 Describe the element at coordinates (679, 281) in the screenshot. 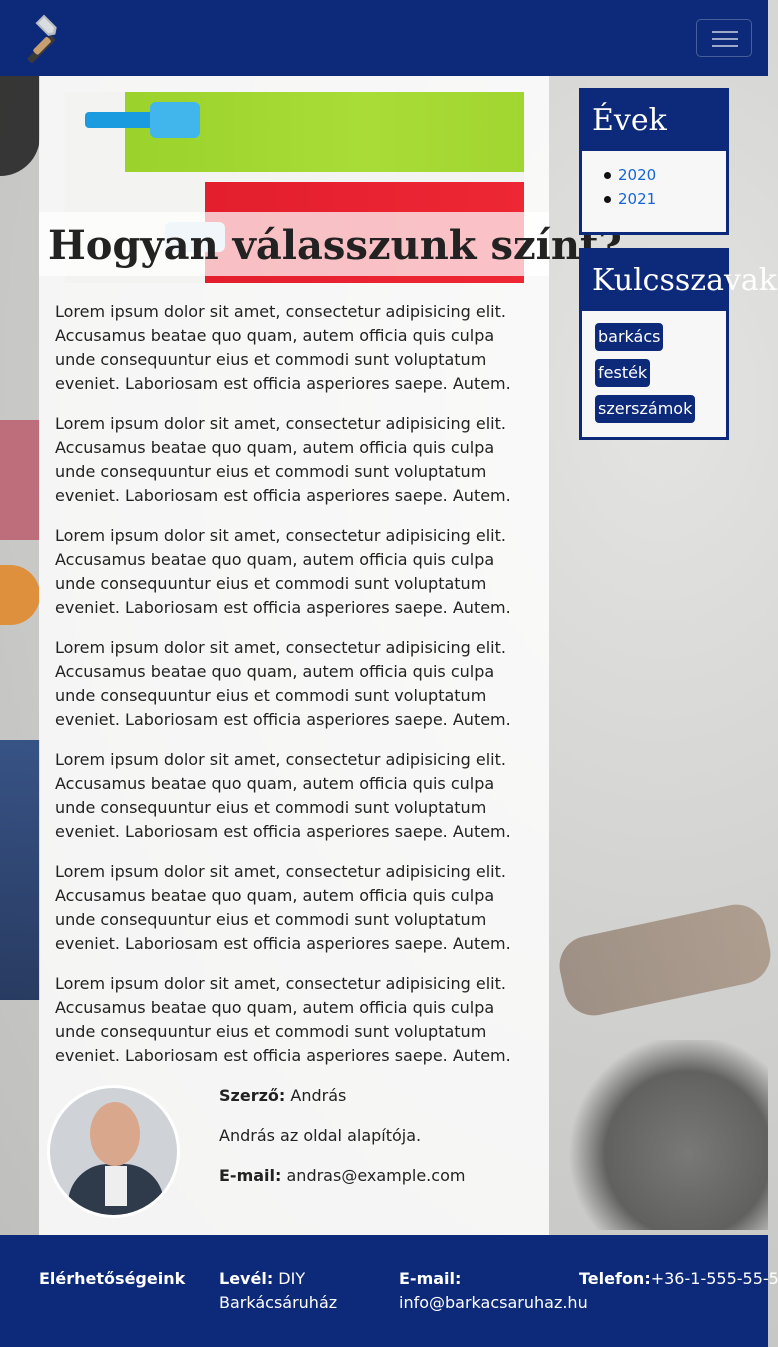

I see `keywords-card-title: Kulcsszavak` at that location.